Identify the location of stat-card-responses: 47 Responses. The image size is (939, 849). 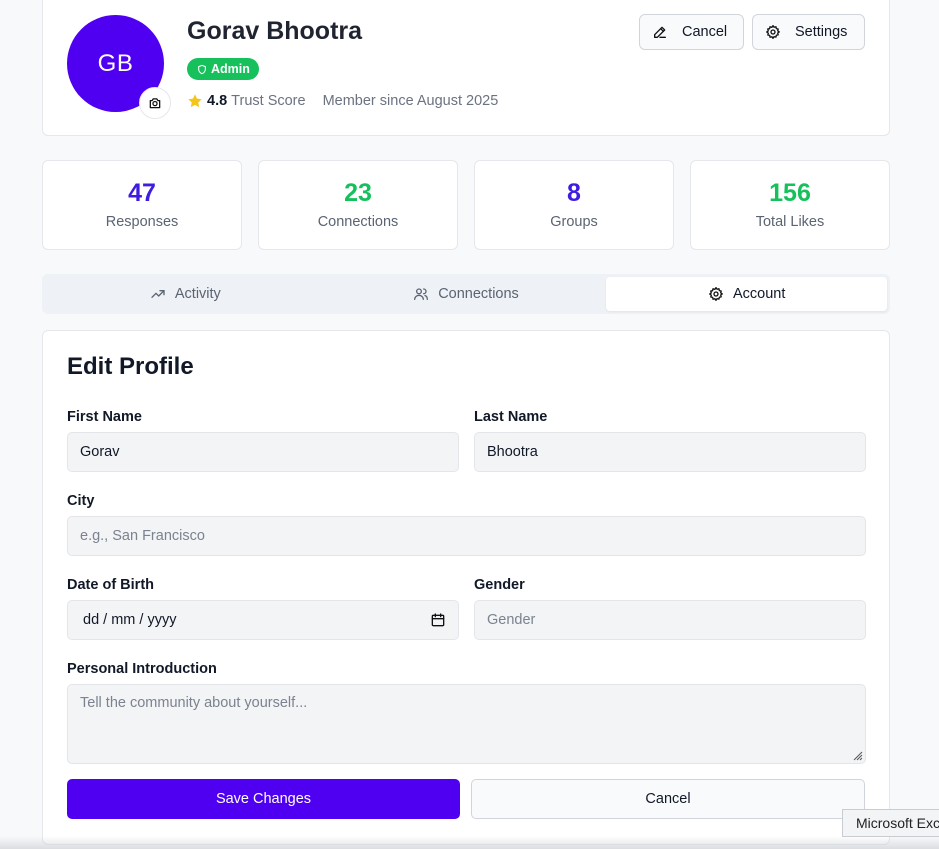
(142, 205).